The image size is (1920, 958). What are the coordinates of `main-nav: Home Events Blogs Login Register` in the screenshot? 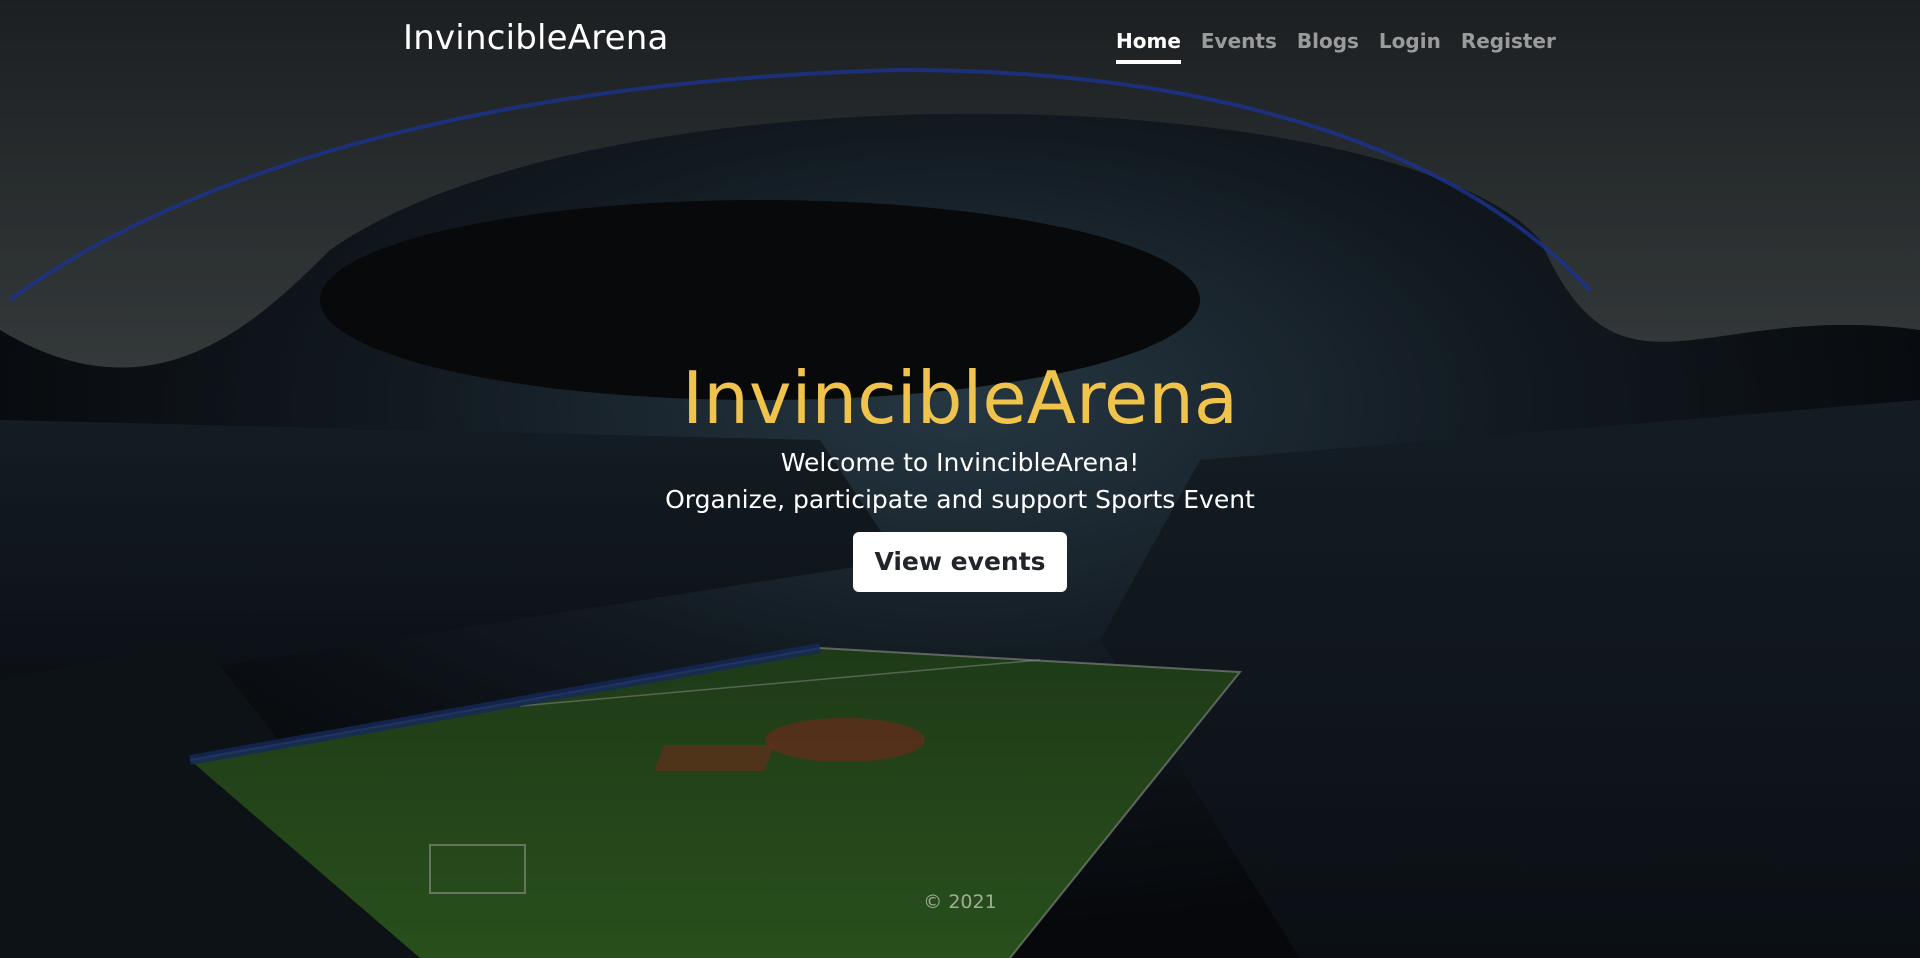 It's located at (1346, 46).